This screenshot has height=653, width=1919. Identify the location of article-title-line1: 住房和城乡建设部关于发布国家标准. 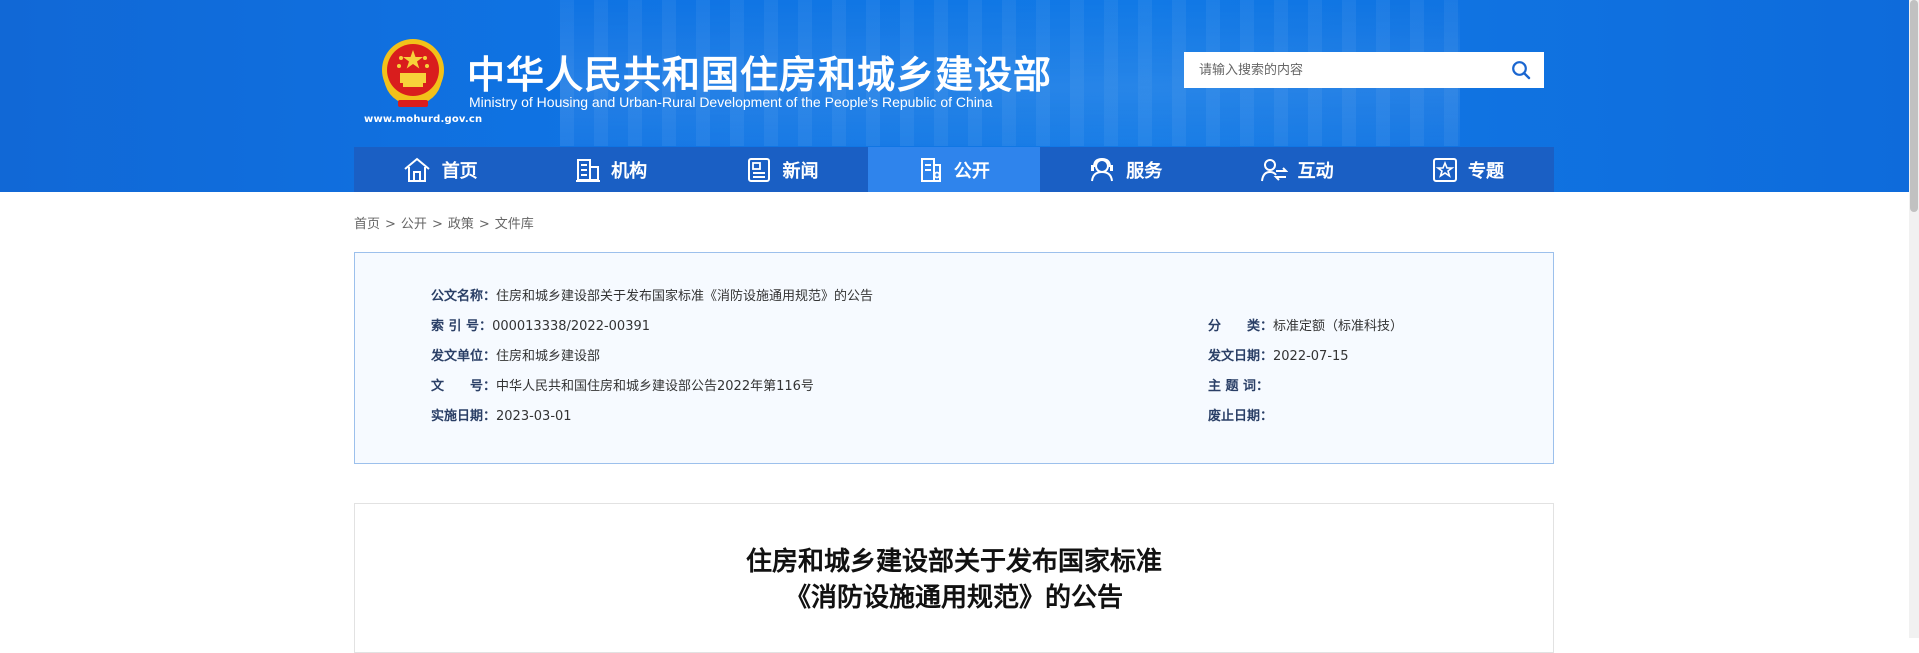
(953, 562).